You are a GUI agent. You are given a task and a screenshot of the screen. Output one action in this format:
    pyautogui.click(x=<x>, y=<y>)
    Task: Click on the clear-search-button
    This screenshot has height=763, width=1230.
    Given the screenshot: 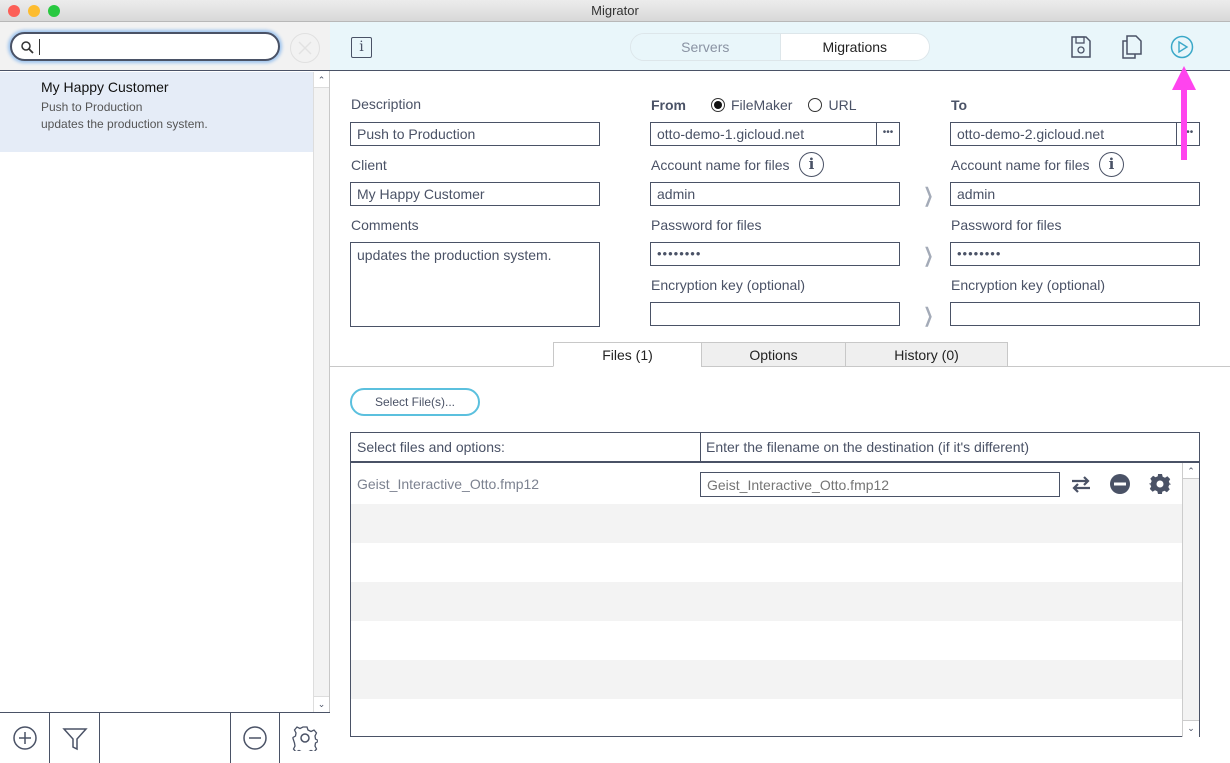 What is the action you would take?
    pyautogui.click(x=305, y=48)
    